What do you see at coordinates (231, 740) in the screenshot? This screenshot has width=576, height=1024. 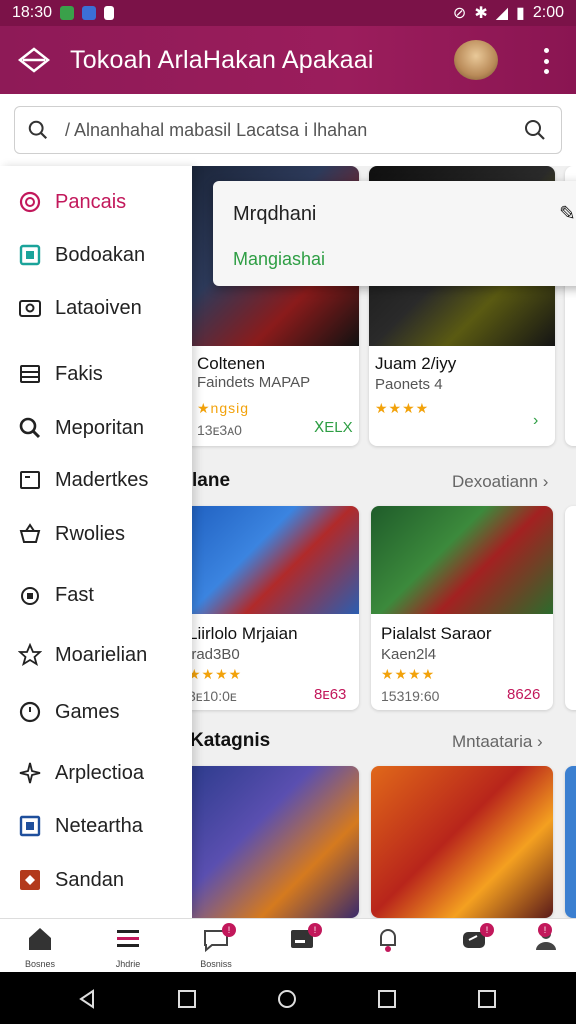 I see `section-title: Katagnis` at bounding box center [231, 740].